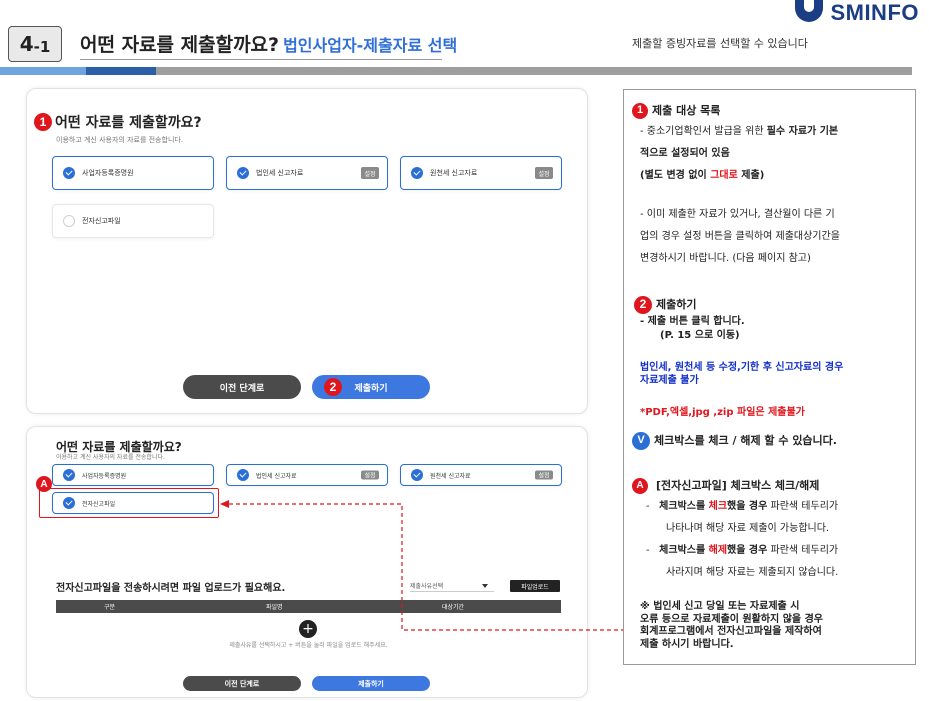 This screenshot has width=929, height=701. Describe the element at coordinates (120, 140) in the screenshot. I see `panel1-subtitle: 이용하고 계신 사용자의 자료를 전송합니다.` at that location.